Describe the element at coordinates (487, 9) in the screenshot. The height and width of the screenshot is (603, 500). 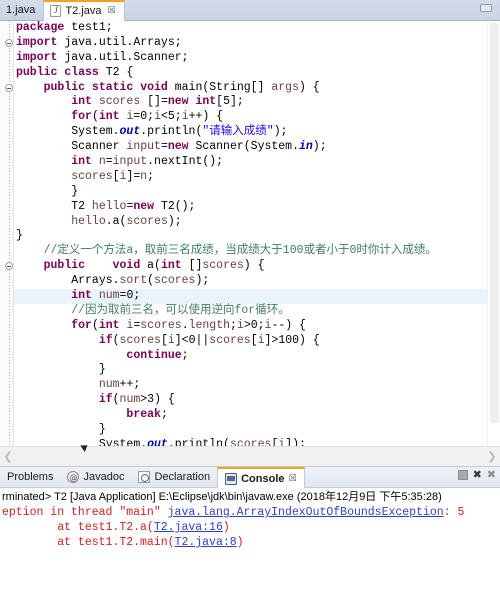
I see `editor-minimize-button` at that location.